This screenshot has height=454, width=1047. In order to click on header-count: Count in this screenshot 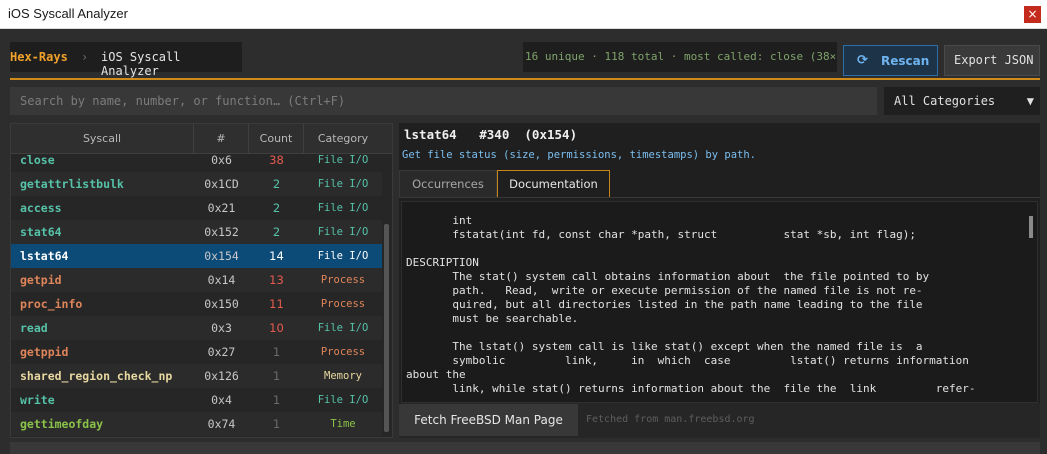, I will do `click(276, 139)`.